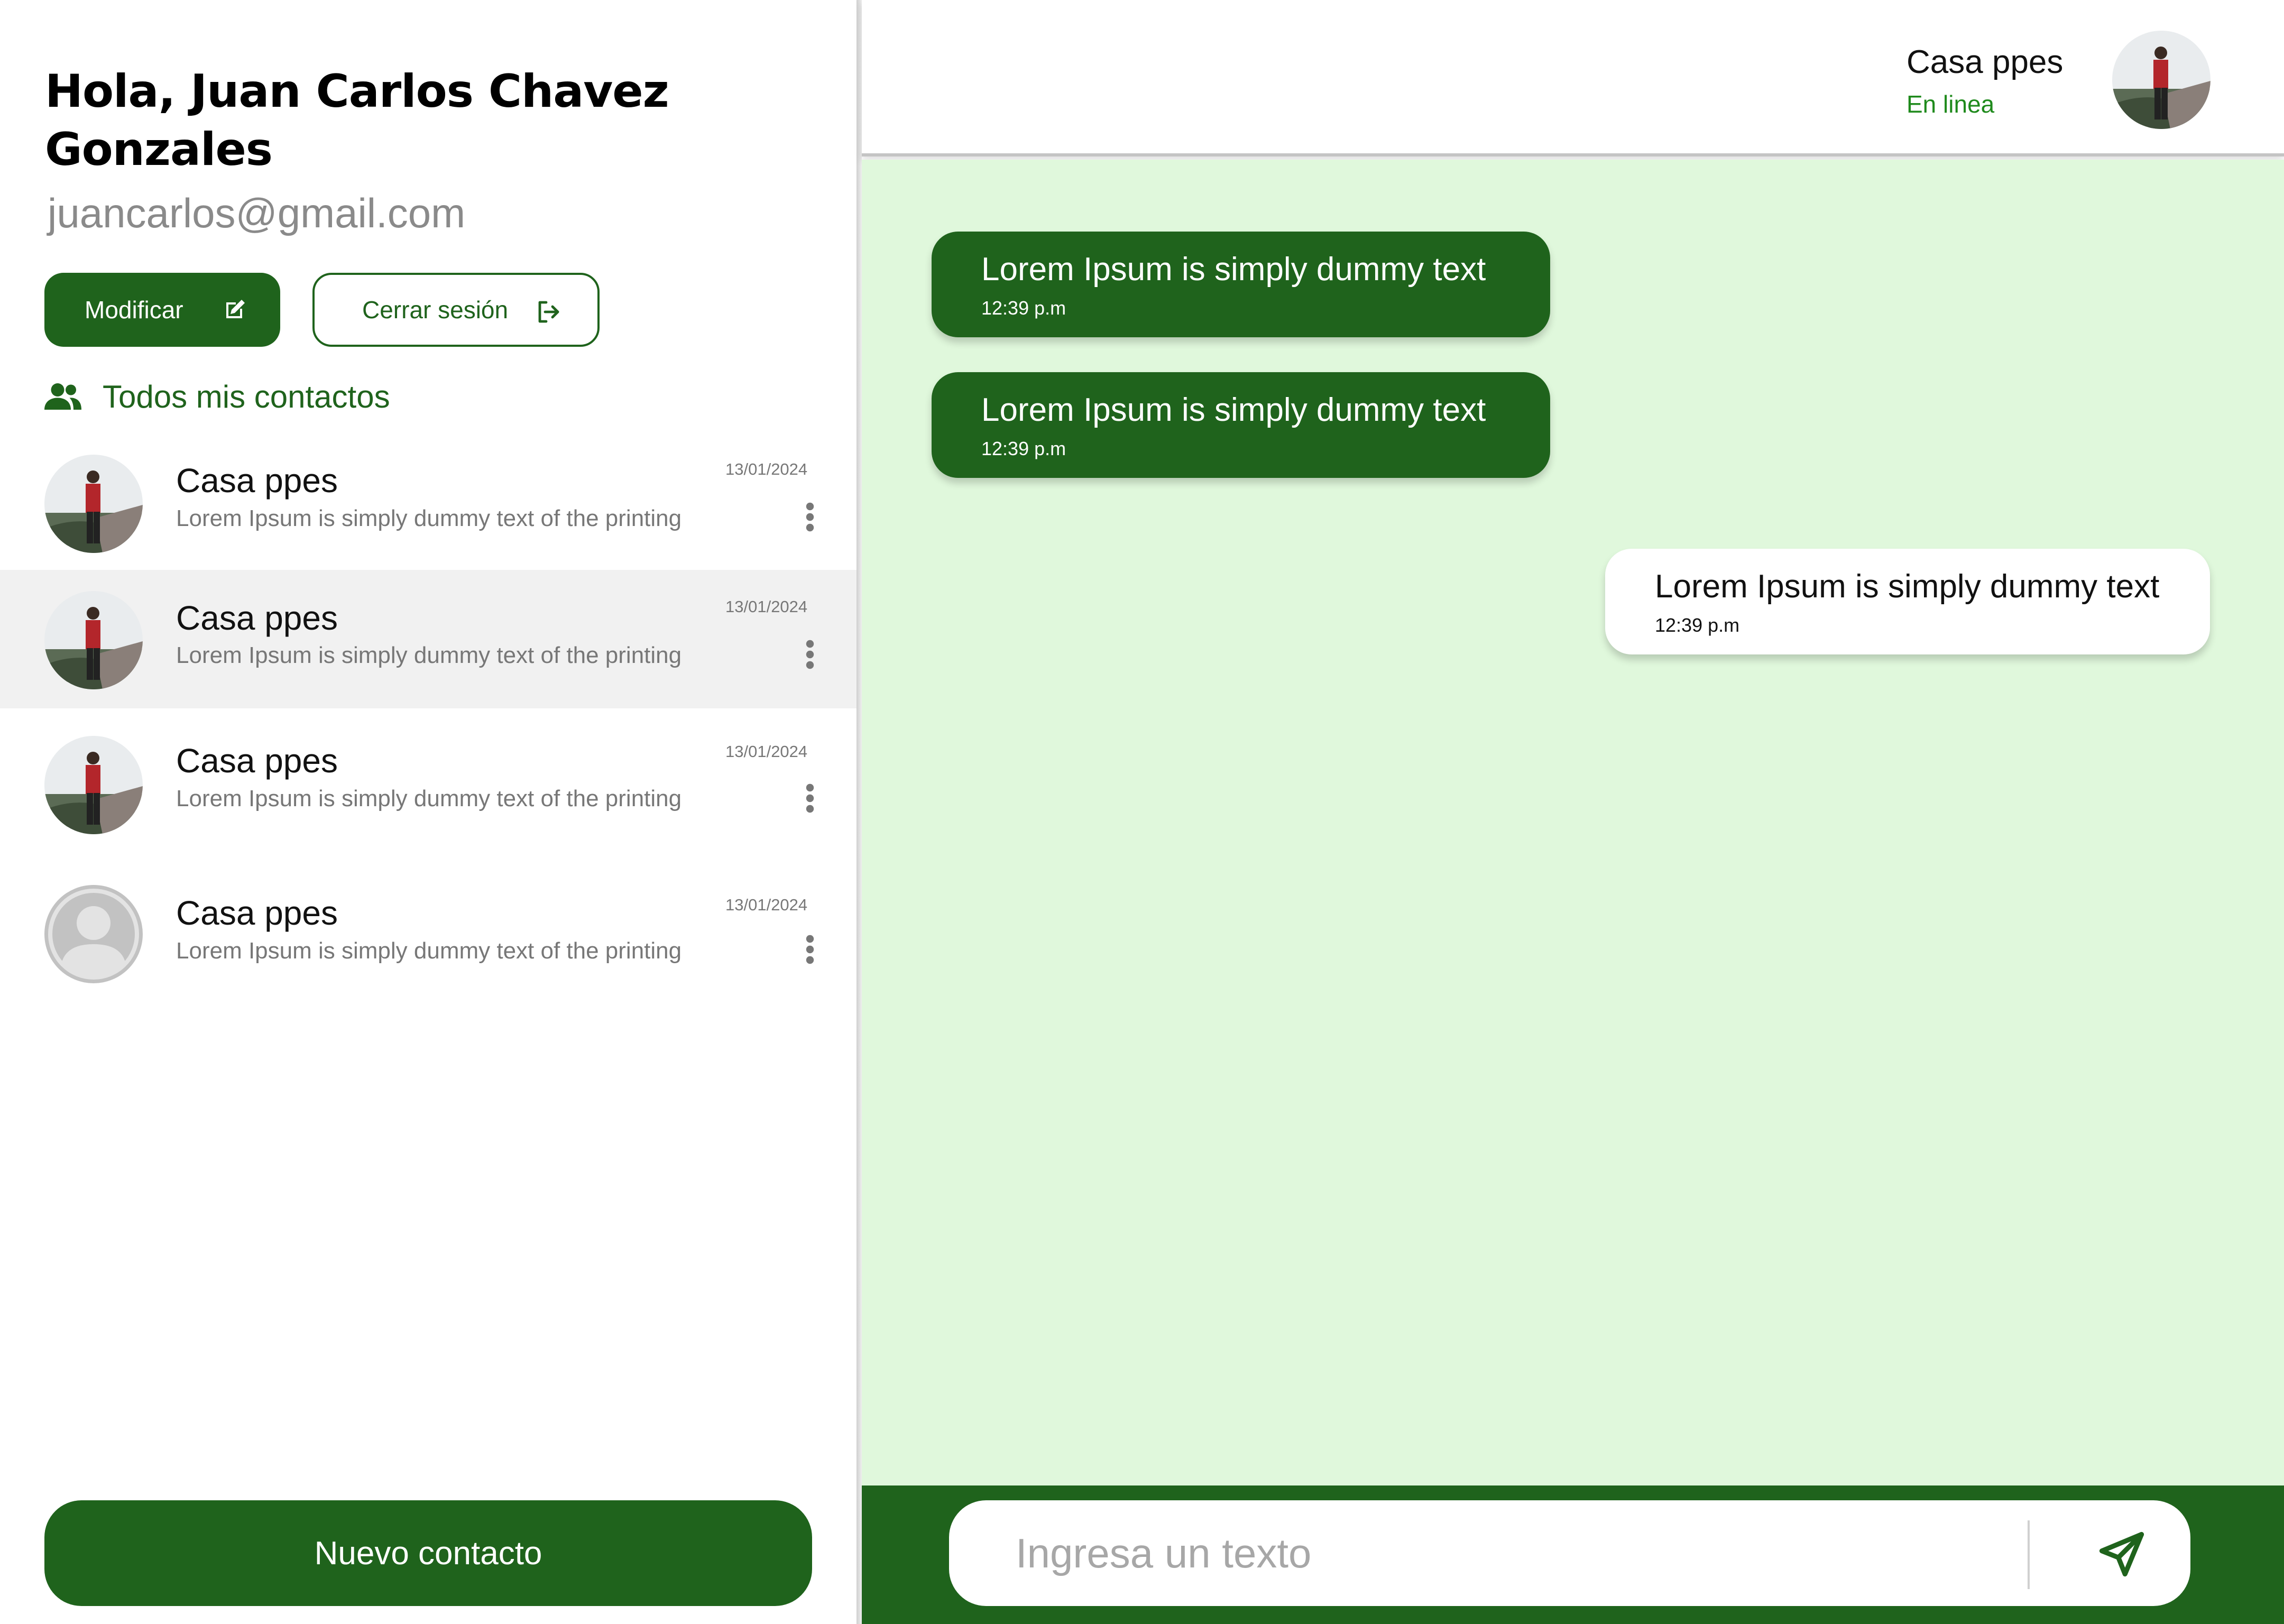 Image resolution: width=2284 pixels, height=1624 pixels. I want to click on user-email: juancarlos@gmail.com, so click(257, 213).